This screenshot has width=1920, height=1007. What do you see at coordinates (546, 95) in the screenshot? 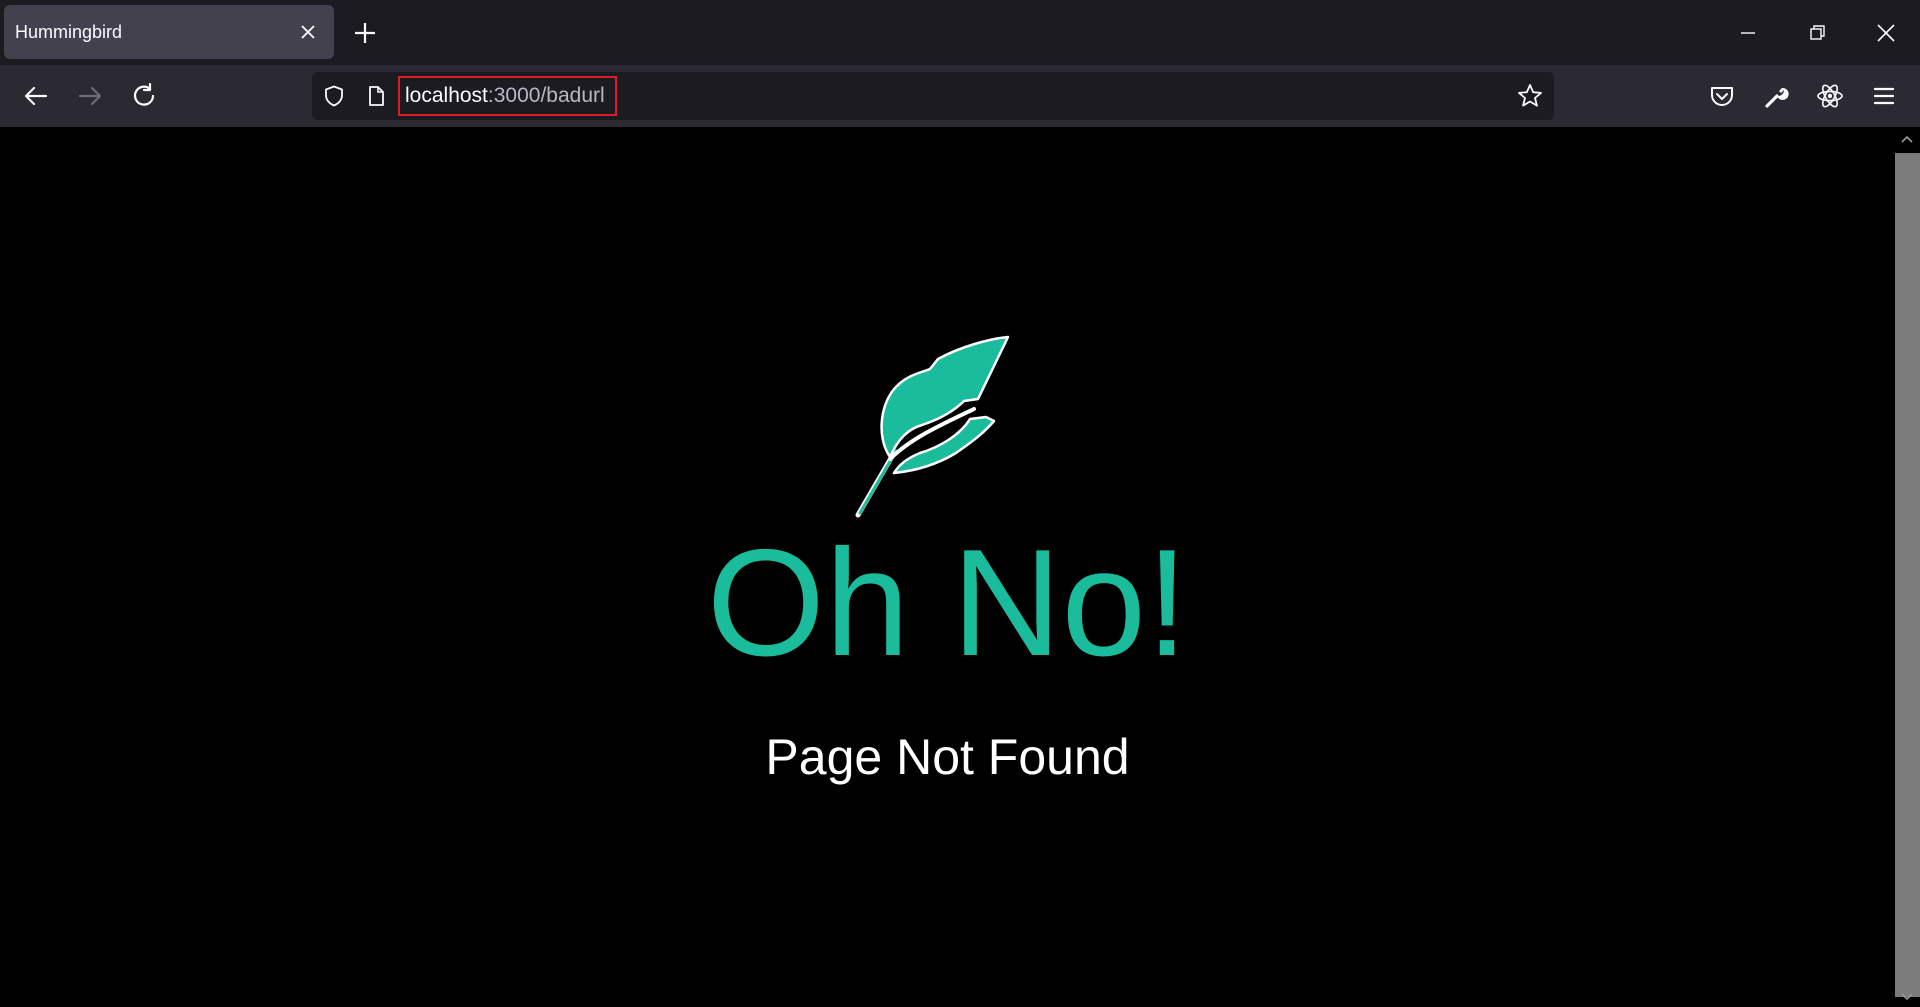
I see `url-path: :3000/badurl` at bounding box center [546, 95].